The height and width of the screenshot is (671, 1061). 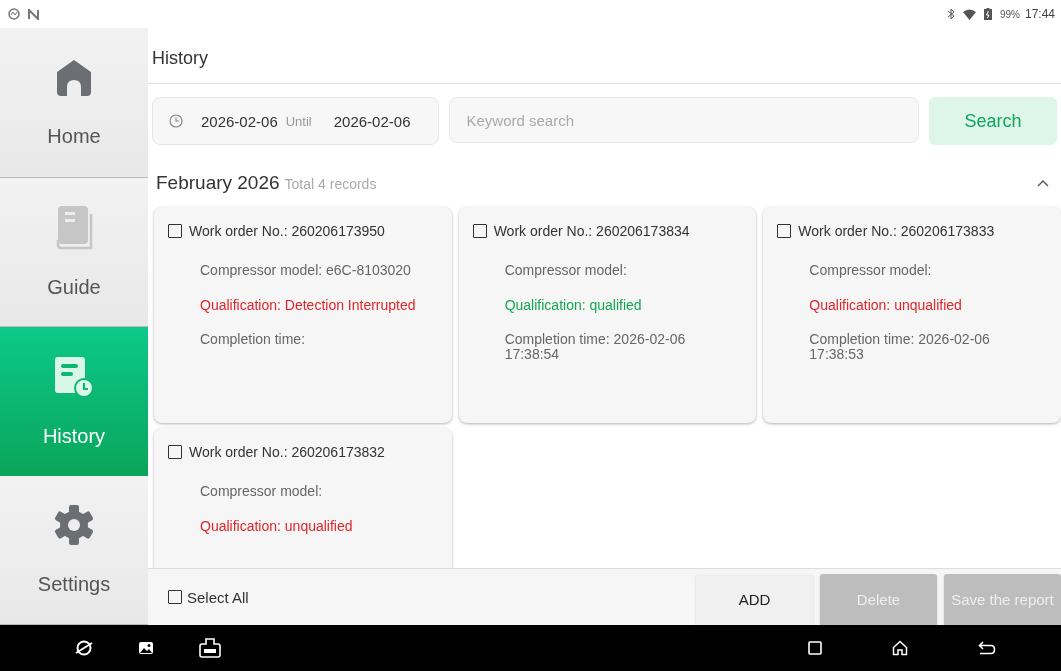 I want to click on work-order-number: Work order No.: 260206173833, so click(x=896, y=231).